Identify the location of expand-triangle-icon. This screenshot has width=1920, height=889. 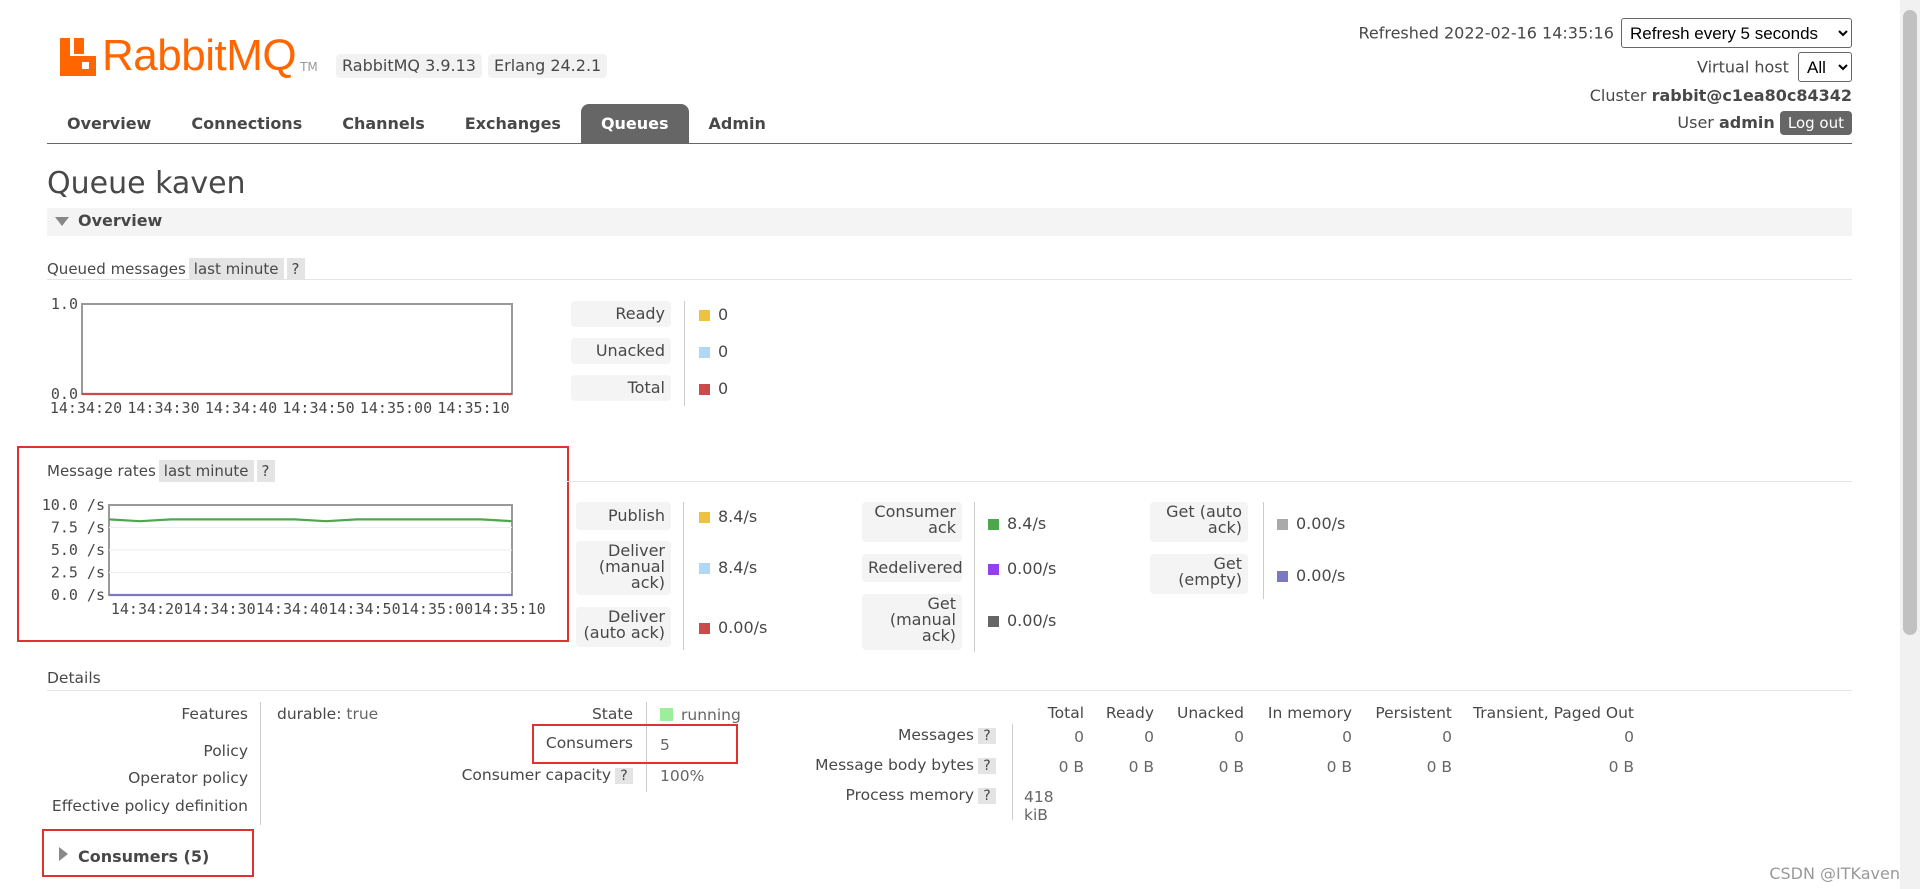
(63, 854).